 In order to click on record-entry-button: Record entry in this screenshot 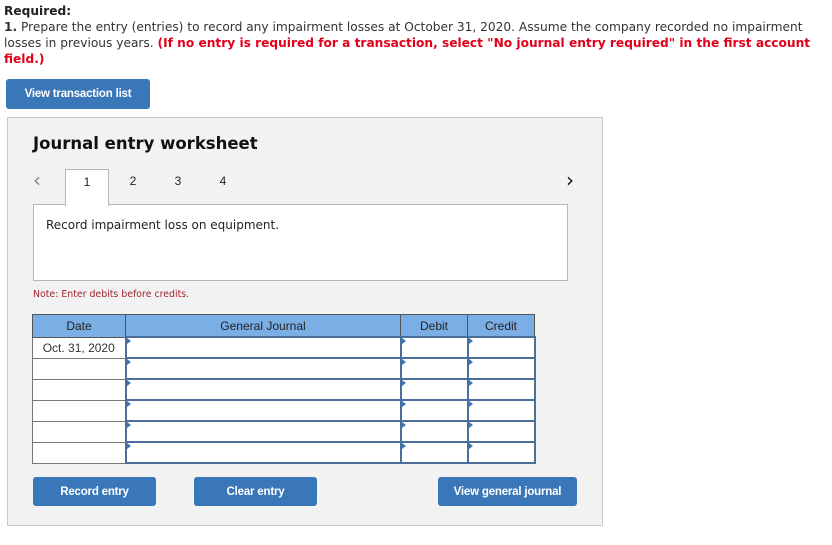, I will do `click(94, 491)`.